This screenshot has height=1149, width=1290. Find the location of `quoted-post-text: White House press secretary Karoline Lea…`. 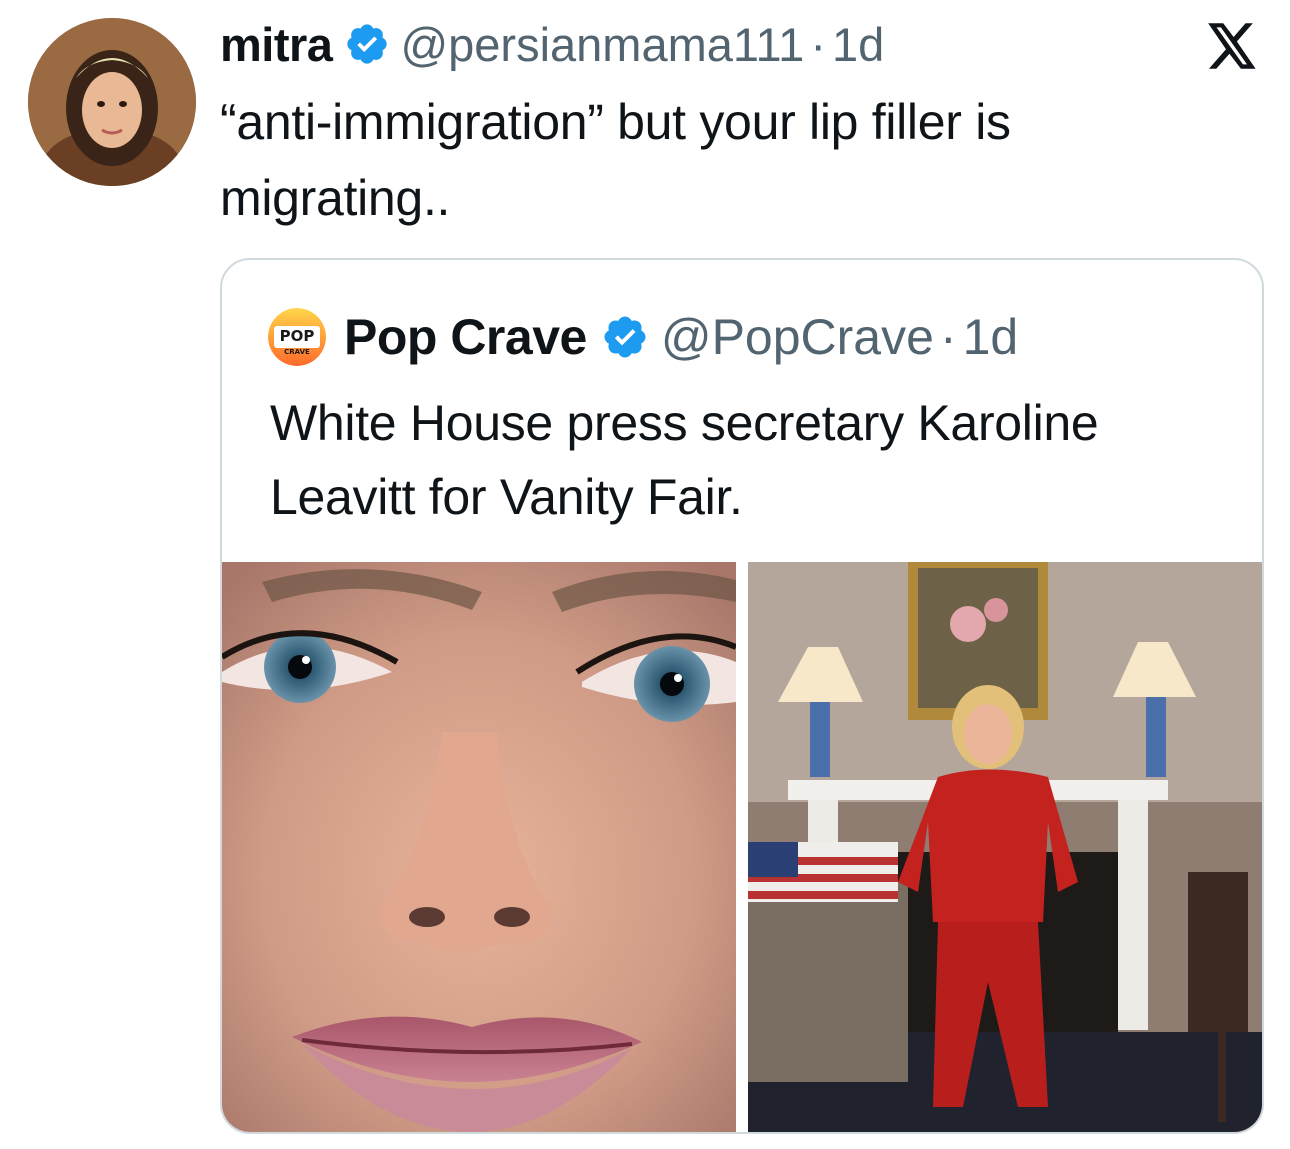

quoted-post-text: White House press secretary Karoline Lea… is located at coordinates (684, 460).